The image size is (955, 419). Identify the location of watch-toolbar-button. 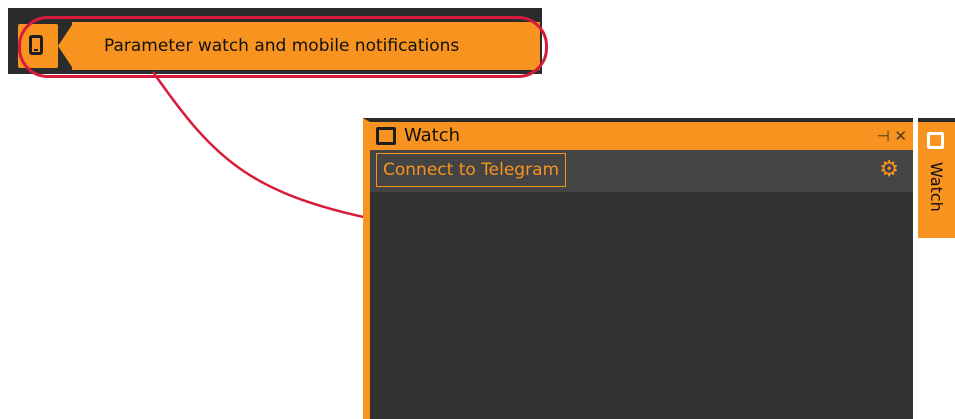
(38, 46).